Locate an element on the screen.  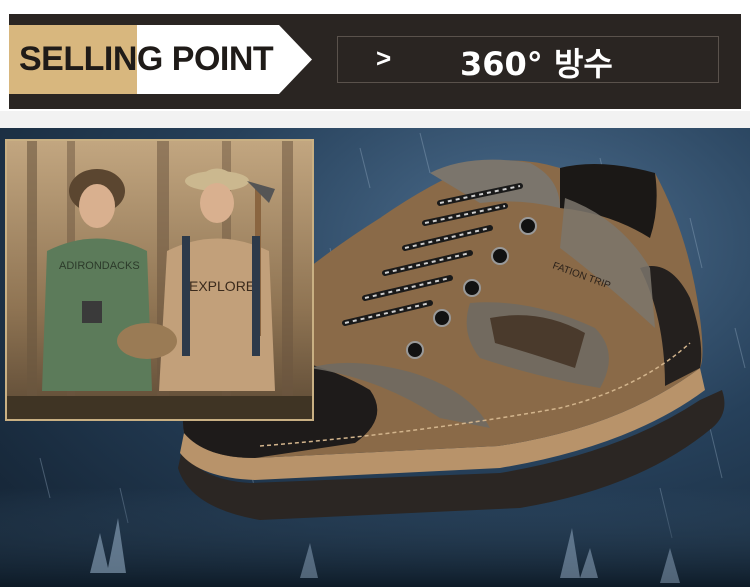
selling-point-title: SELLING POINT is located at coordinates (146, 59).